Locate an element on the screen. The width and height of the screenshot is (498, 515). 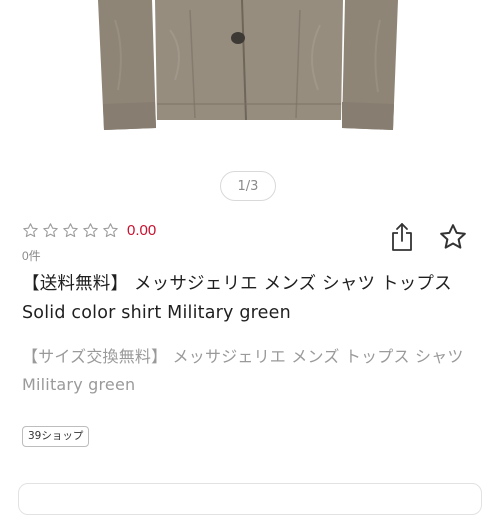
share-icon is located at coordinates (402, 237).